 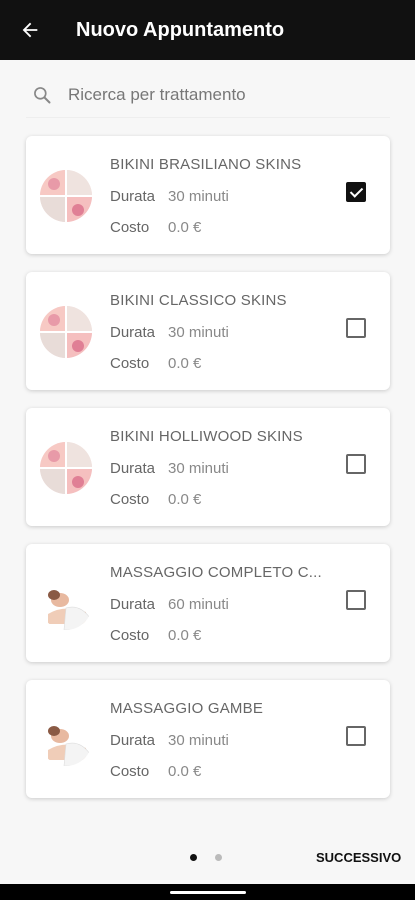 I want to click on search-bar, so click(x=208, y=95).